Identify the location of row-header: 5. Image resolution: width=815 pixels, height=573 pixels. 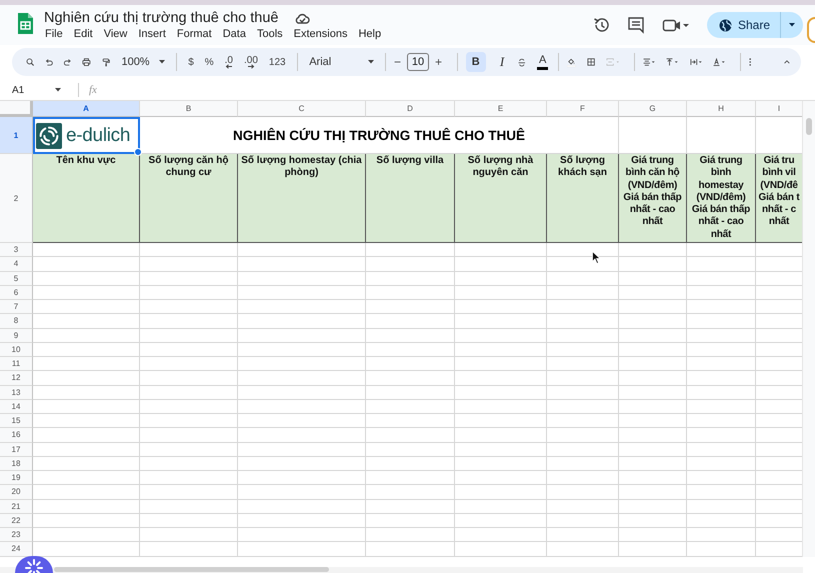
(16, 279).